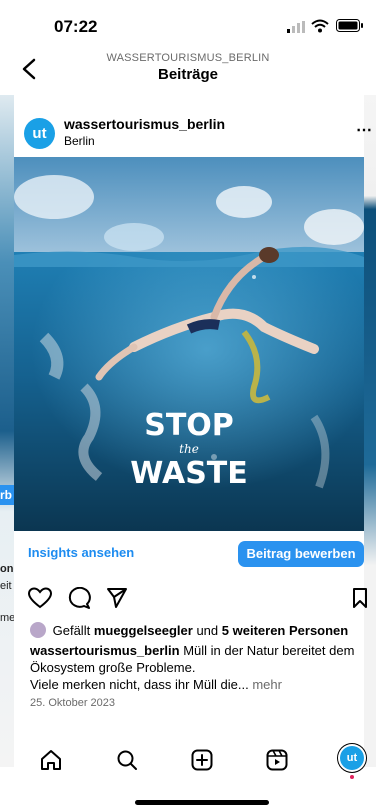 This screenshot has width=376, height=811. I want to click on more-options-icon: ⋯, so click(364, 130).